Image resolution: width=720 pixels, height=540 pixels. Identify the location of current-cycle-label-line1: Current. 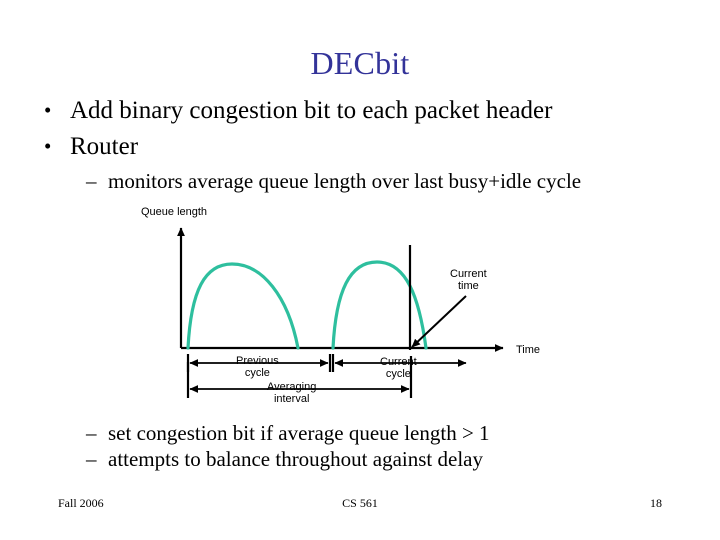
(398, 362).